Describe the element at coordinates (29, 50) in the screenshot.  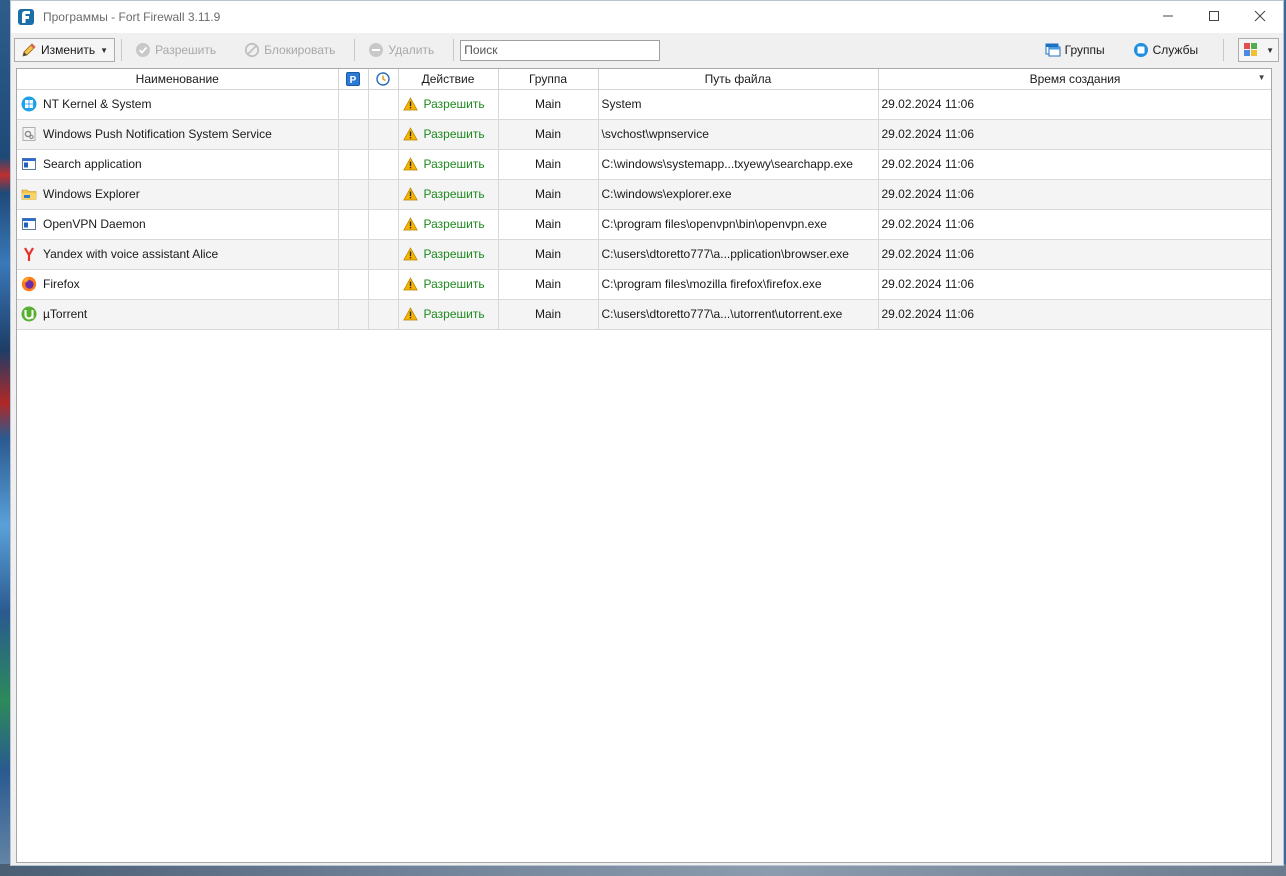
I see `pencil-icon` at that location.